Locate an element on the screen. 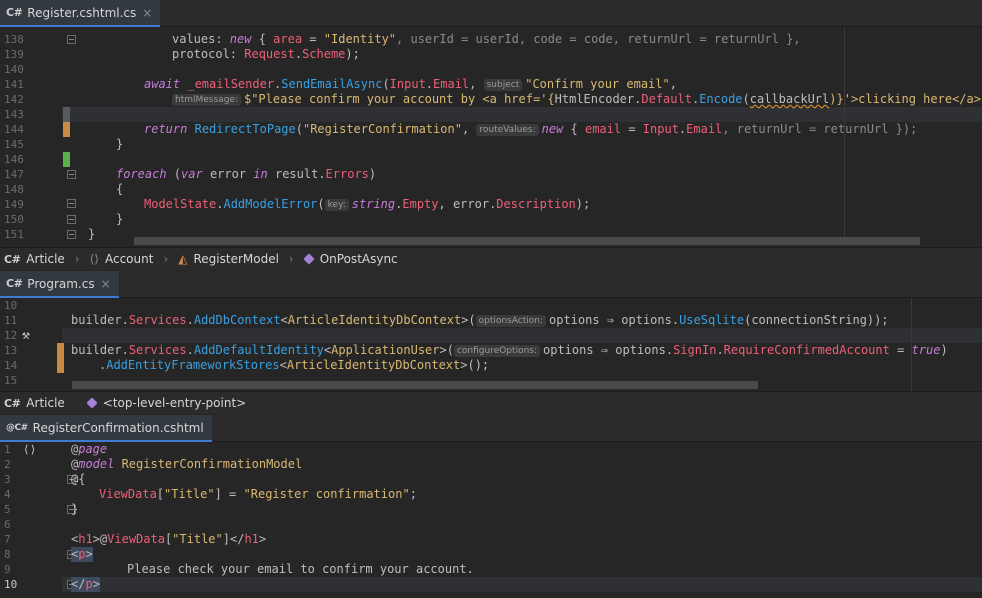 This screenshot has height=598, width=982. code-line-10: </p> is located at coordinates (85, 584).